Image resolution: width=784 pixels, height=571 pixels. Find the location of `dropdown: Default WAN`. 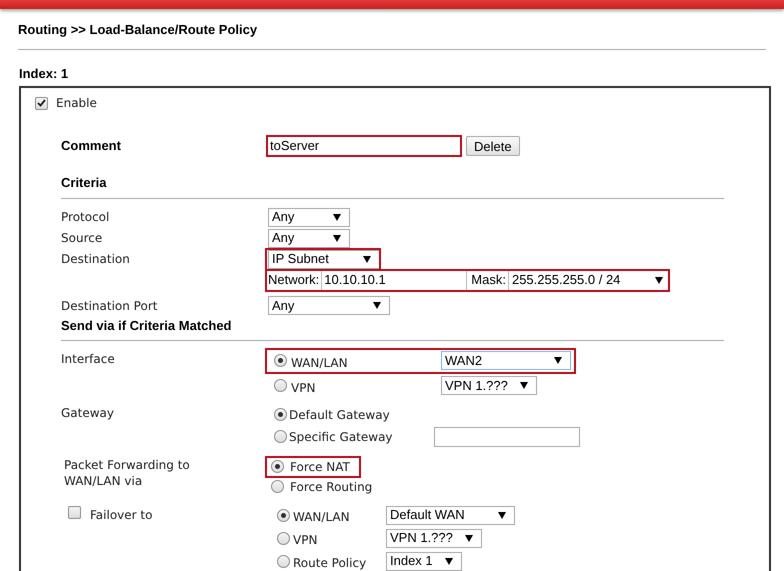

dropdown: Default WAN is located at coordinates (450, 515).